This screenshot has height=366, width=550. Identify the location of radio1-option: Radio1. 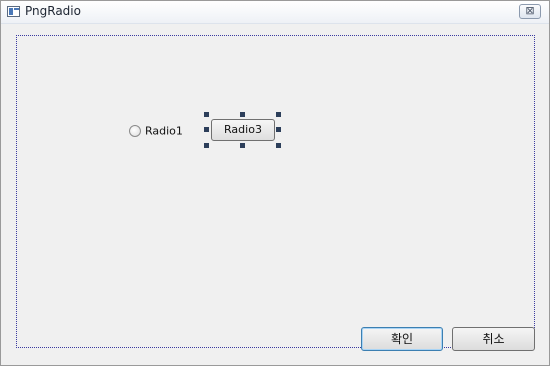
(156, 131).